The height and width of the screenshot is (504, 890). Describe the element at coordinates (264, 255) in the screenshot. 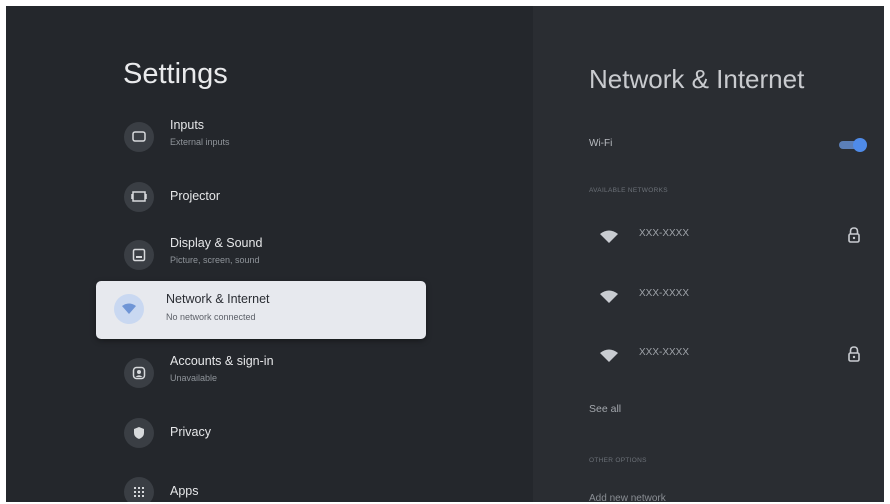

I see `menu-item-display-sound: Display & Sound Picture, screen, sound` at that location.